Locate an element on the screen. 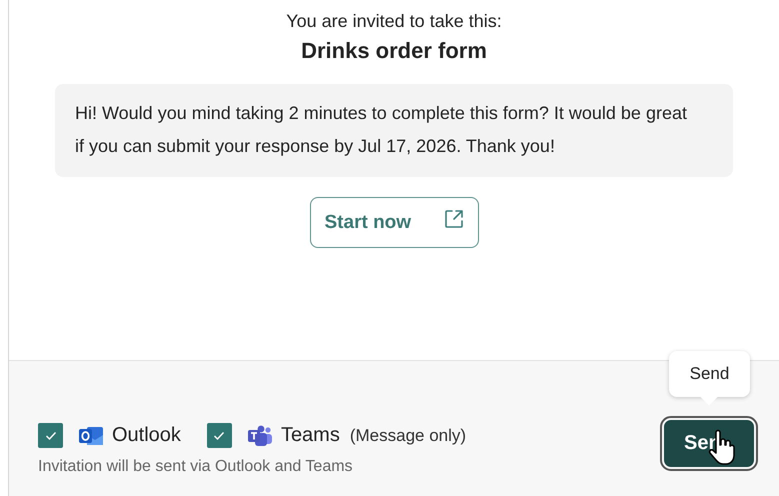 Image resolution: width=779 pixels, height=496 pixels. external-link-icon is located at coordinates (453, 219).